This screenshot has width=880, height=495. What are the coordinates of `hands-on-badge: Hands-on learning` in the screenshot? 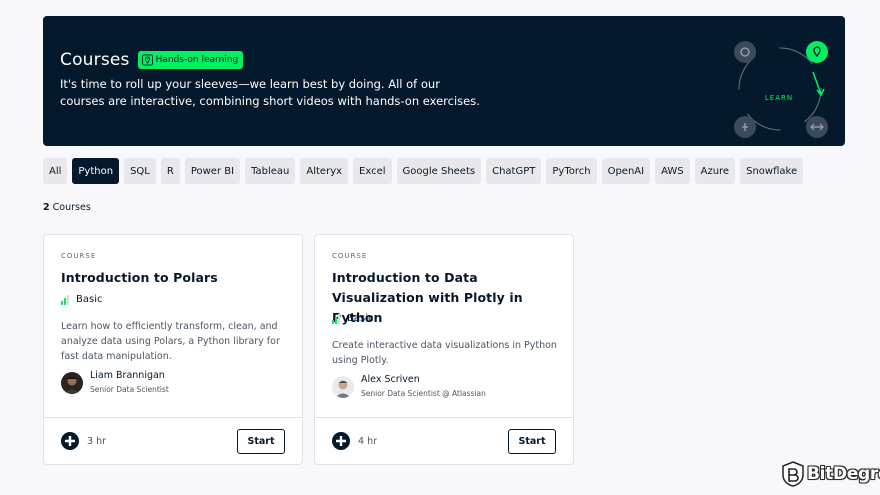 It's located at (190, 60).